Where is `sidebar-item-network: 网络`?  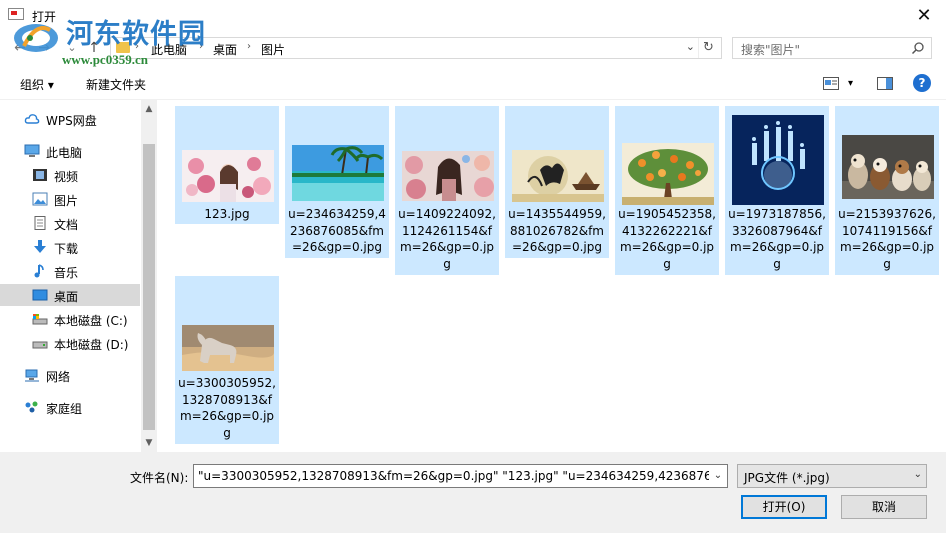 sidebar-item-network: 网络 is located at coordinates (70, 375).